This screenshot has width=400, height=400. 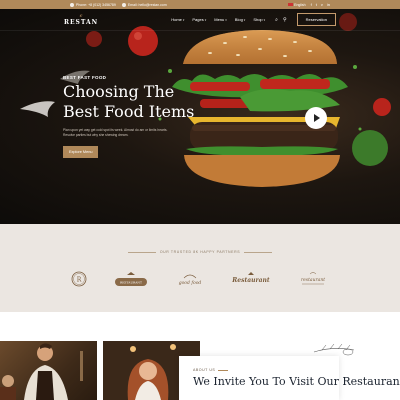 I want to click on phone-contact: Phone: +8 (012) 3456789, so click(x=93, y=4).